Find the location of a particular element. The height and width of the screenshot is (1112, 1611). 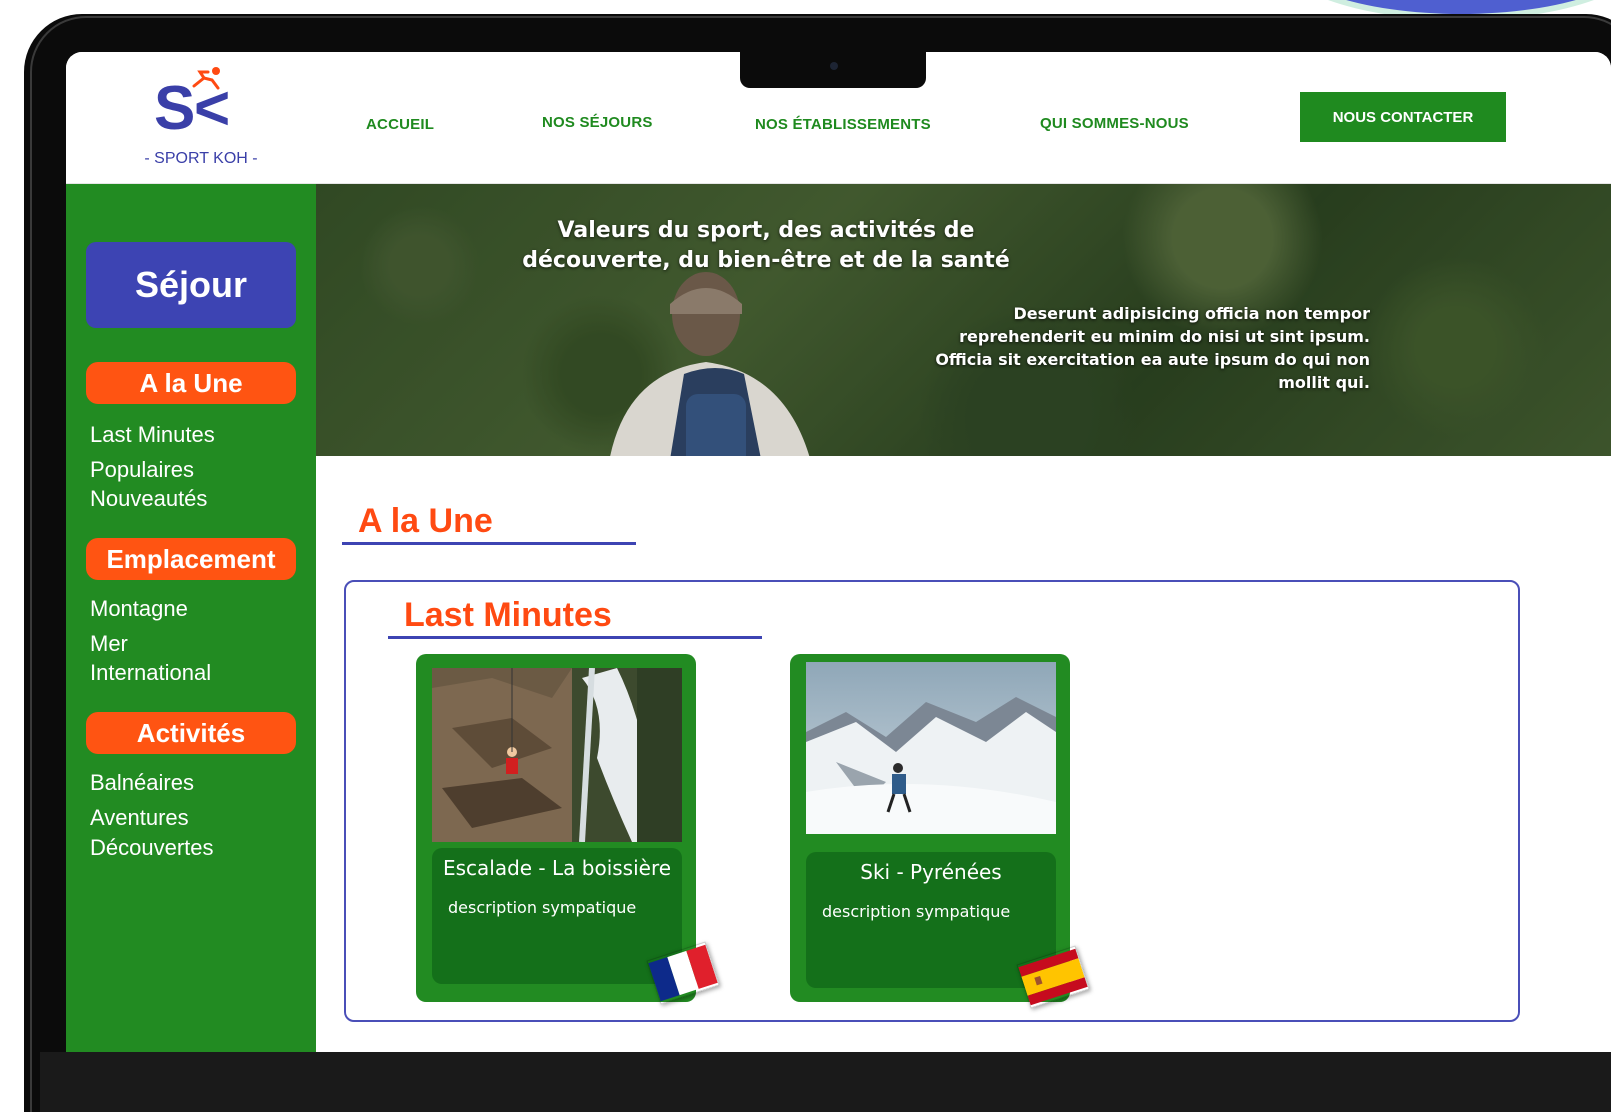

nav-nos-etablissements: NOS ÉTABLISSEMENTS is located at coordinates (843, 124).